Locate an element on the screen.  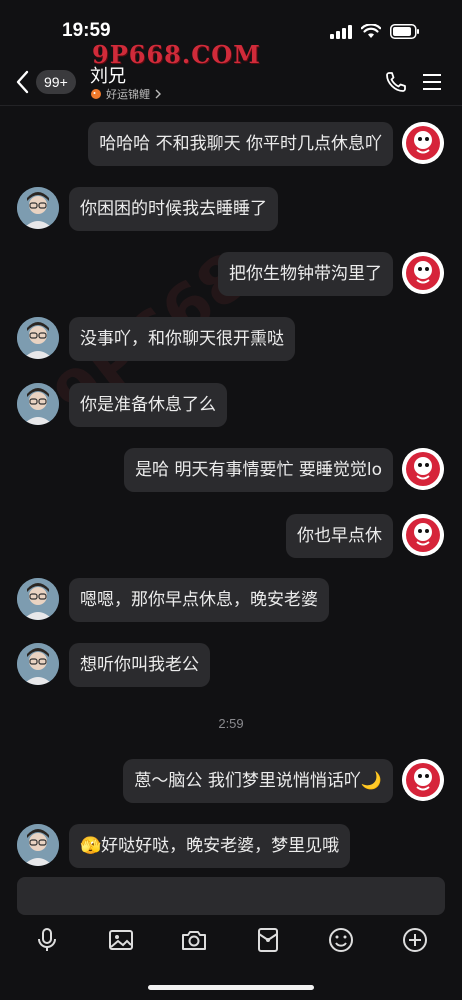
received-message-bubble: 🫣好哒好哒，晚安老婆，梦里见哦 is located at coordinates (210, 846).